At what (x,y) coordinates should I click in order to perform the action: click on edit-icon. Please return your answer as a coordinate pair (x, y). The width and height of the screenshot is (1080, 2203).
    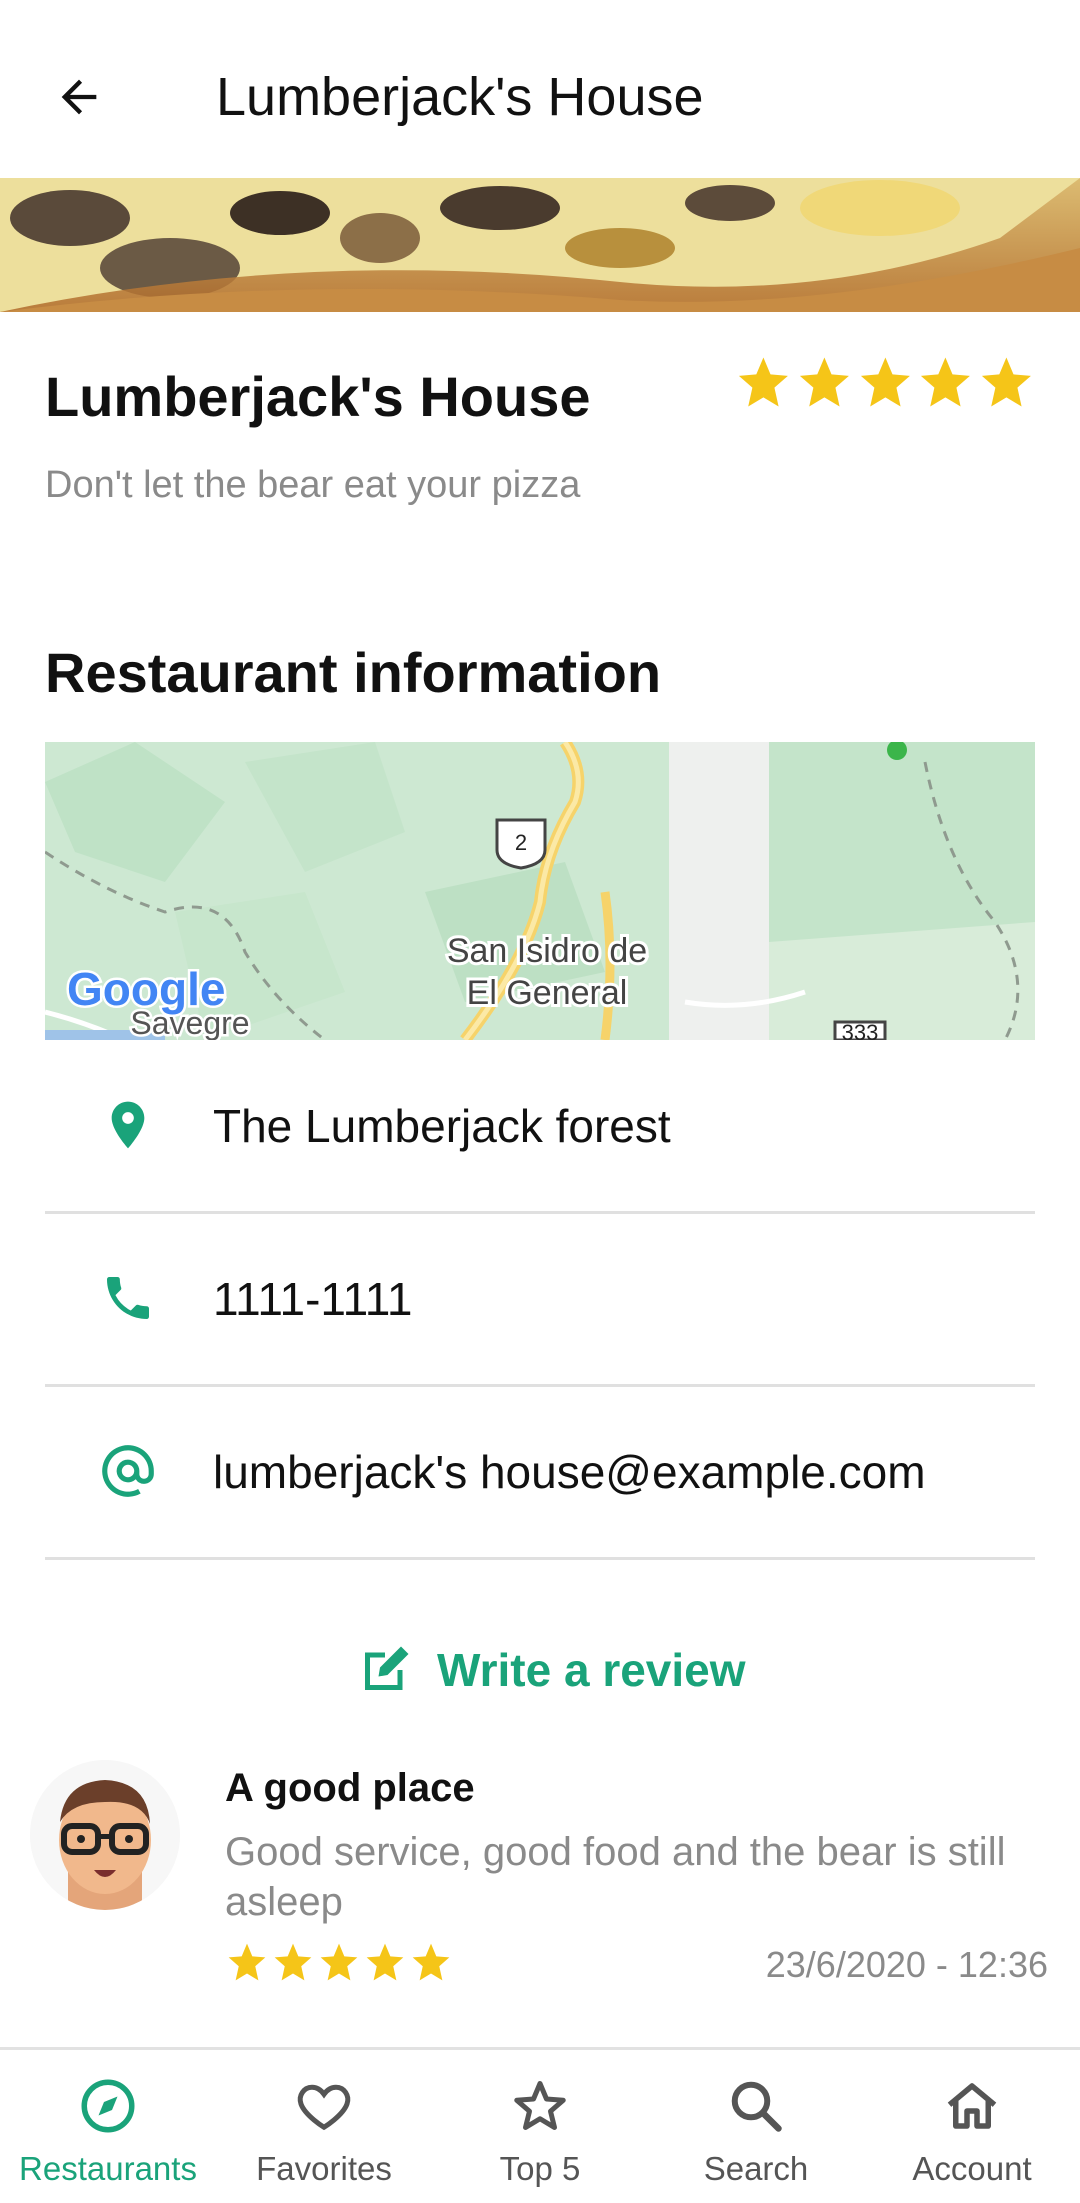
    Looking at the image, I should click on (387, 1668).